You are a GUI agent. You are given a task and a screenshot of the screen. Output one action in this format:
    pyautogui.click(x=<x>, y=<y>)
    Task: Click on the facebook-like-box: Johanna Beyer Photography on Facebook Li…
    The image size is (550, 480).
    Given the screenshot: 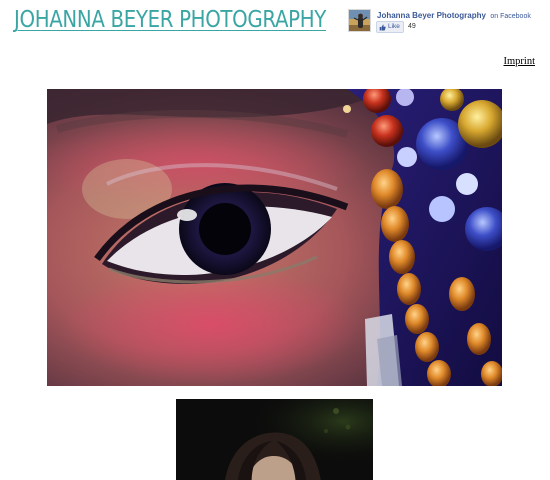 What is the action you would take?
    pyautogui.click(x=445, y=22)
    